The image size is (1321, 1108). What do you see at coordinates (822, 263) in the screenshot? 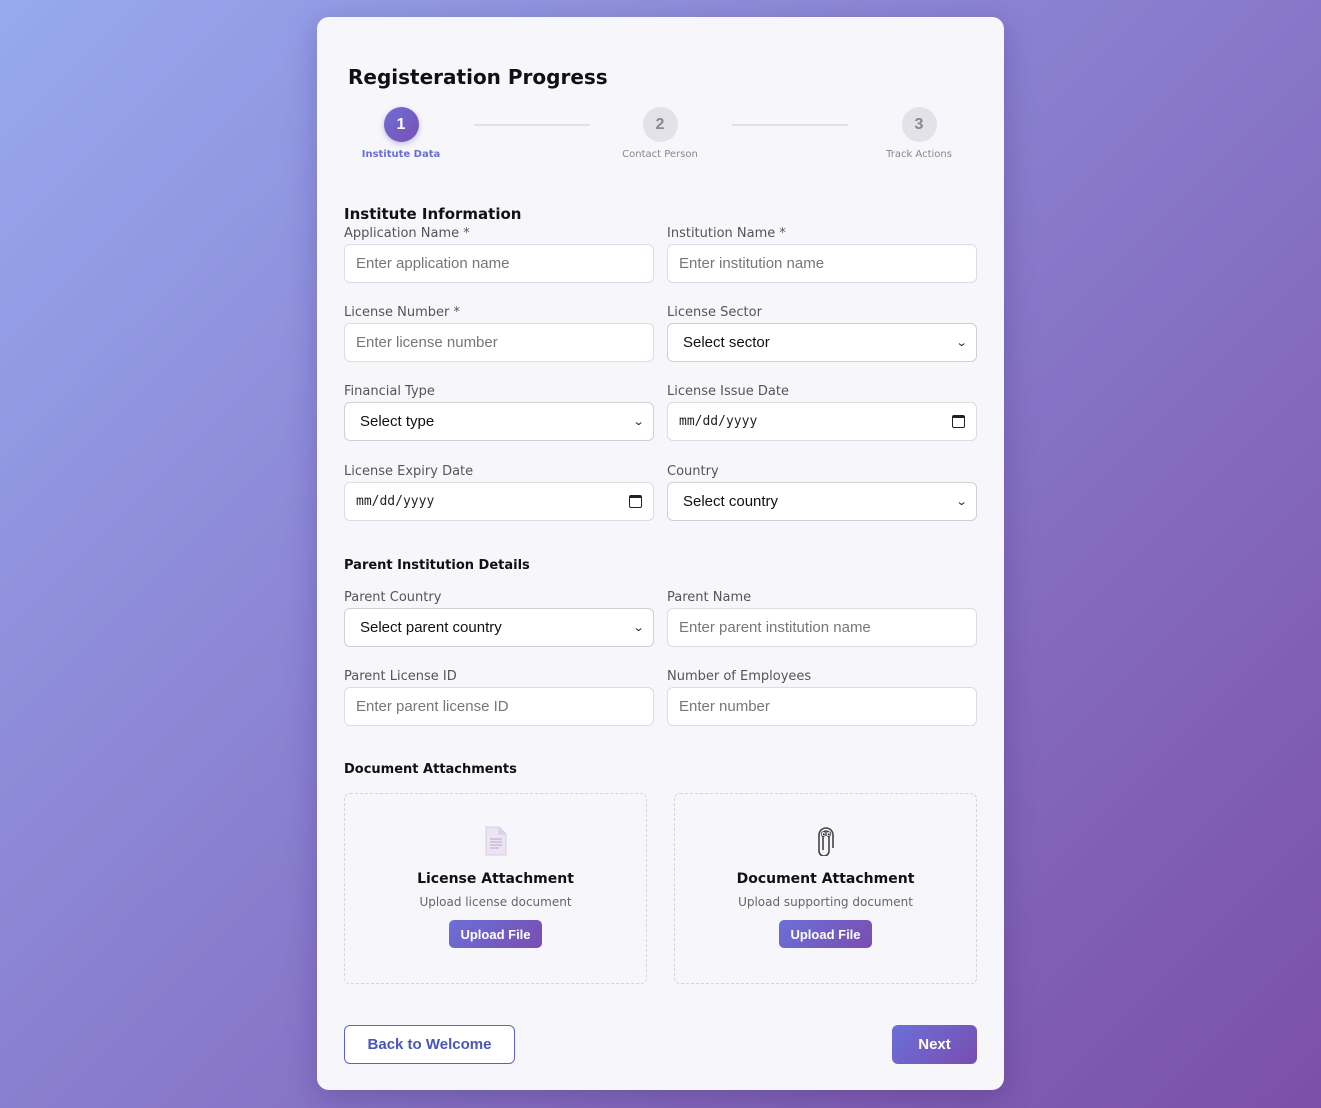
I see `institution-name-input: Enter institution name` at bounding box center [822, 263].